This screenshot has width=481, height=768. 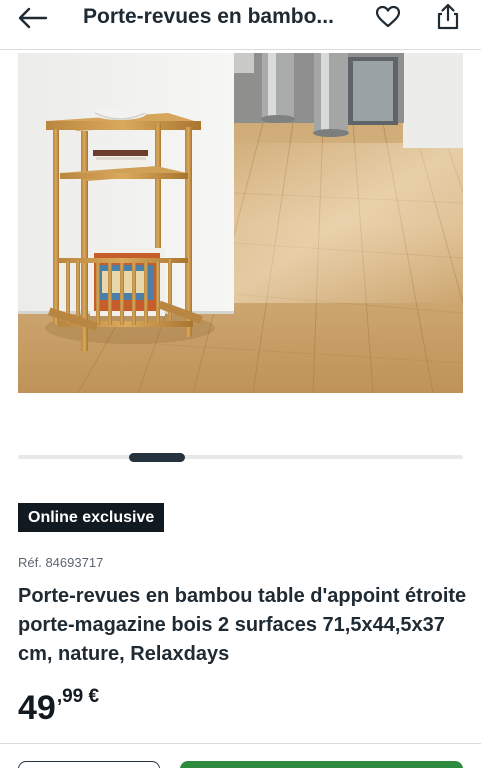 I want to click on bottom-bar-divider, so click(x=240, y=743).